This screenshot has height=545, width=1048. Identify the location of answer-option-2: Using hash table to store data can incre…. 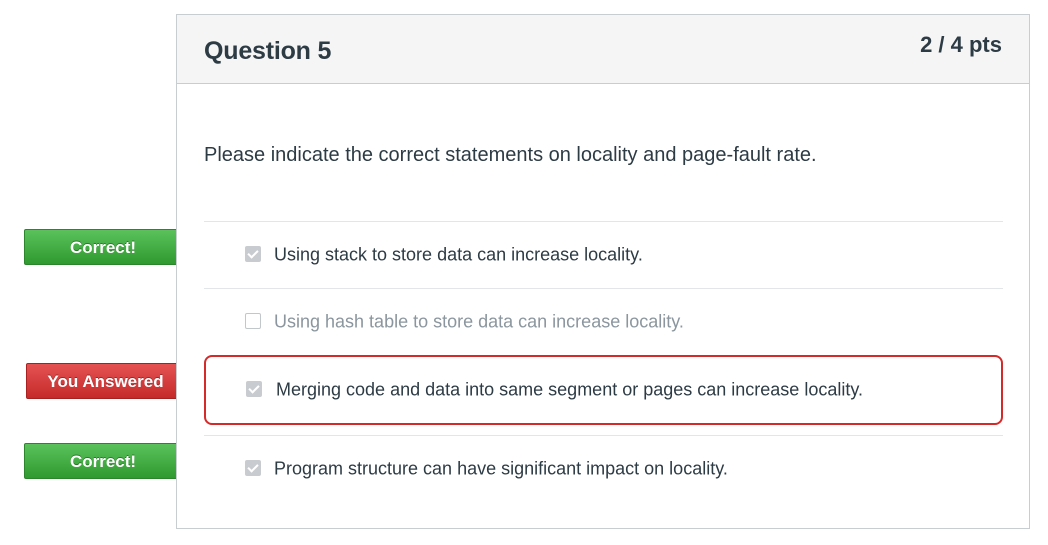
(603, 322).